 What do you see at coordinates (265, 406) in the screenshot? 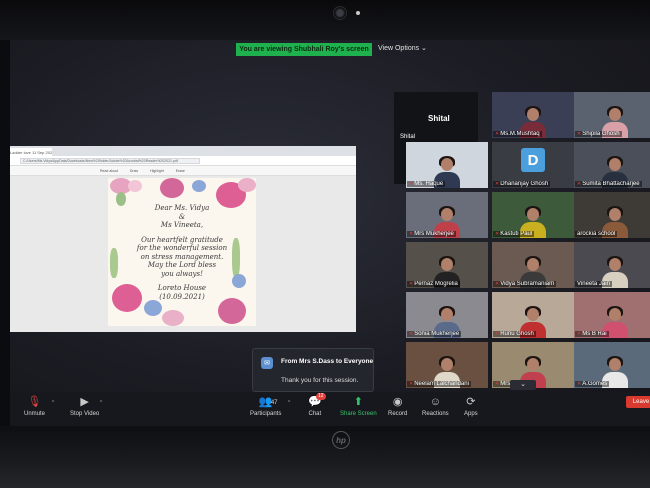
I see `participants-button: 👥 47 Participants` at bounding box center [265, 406].